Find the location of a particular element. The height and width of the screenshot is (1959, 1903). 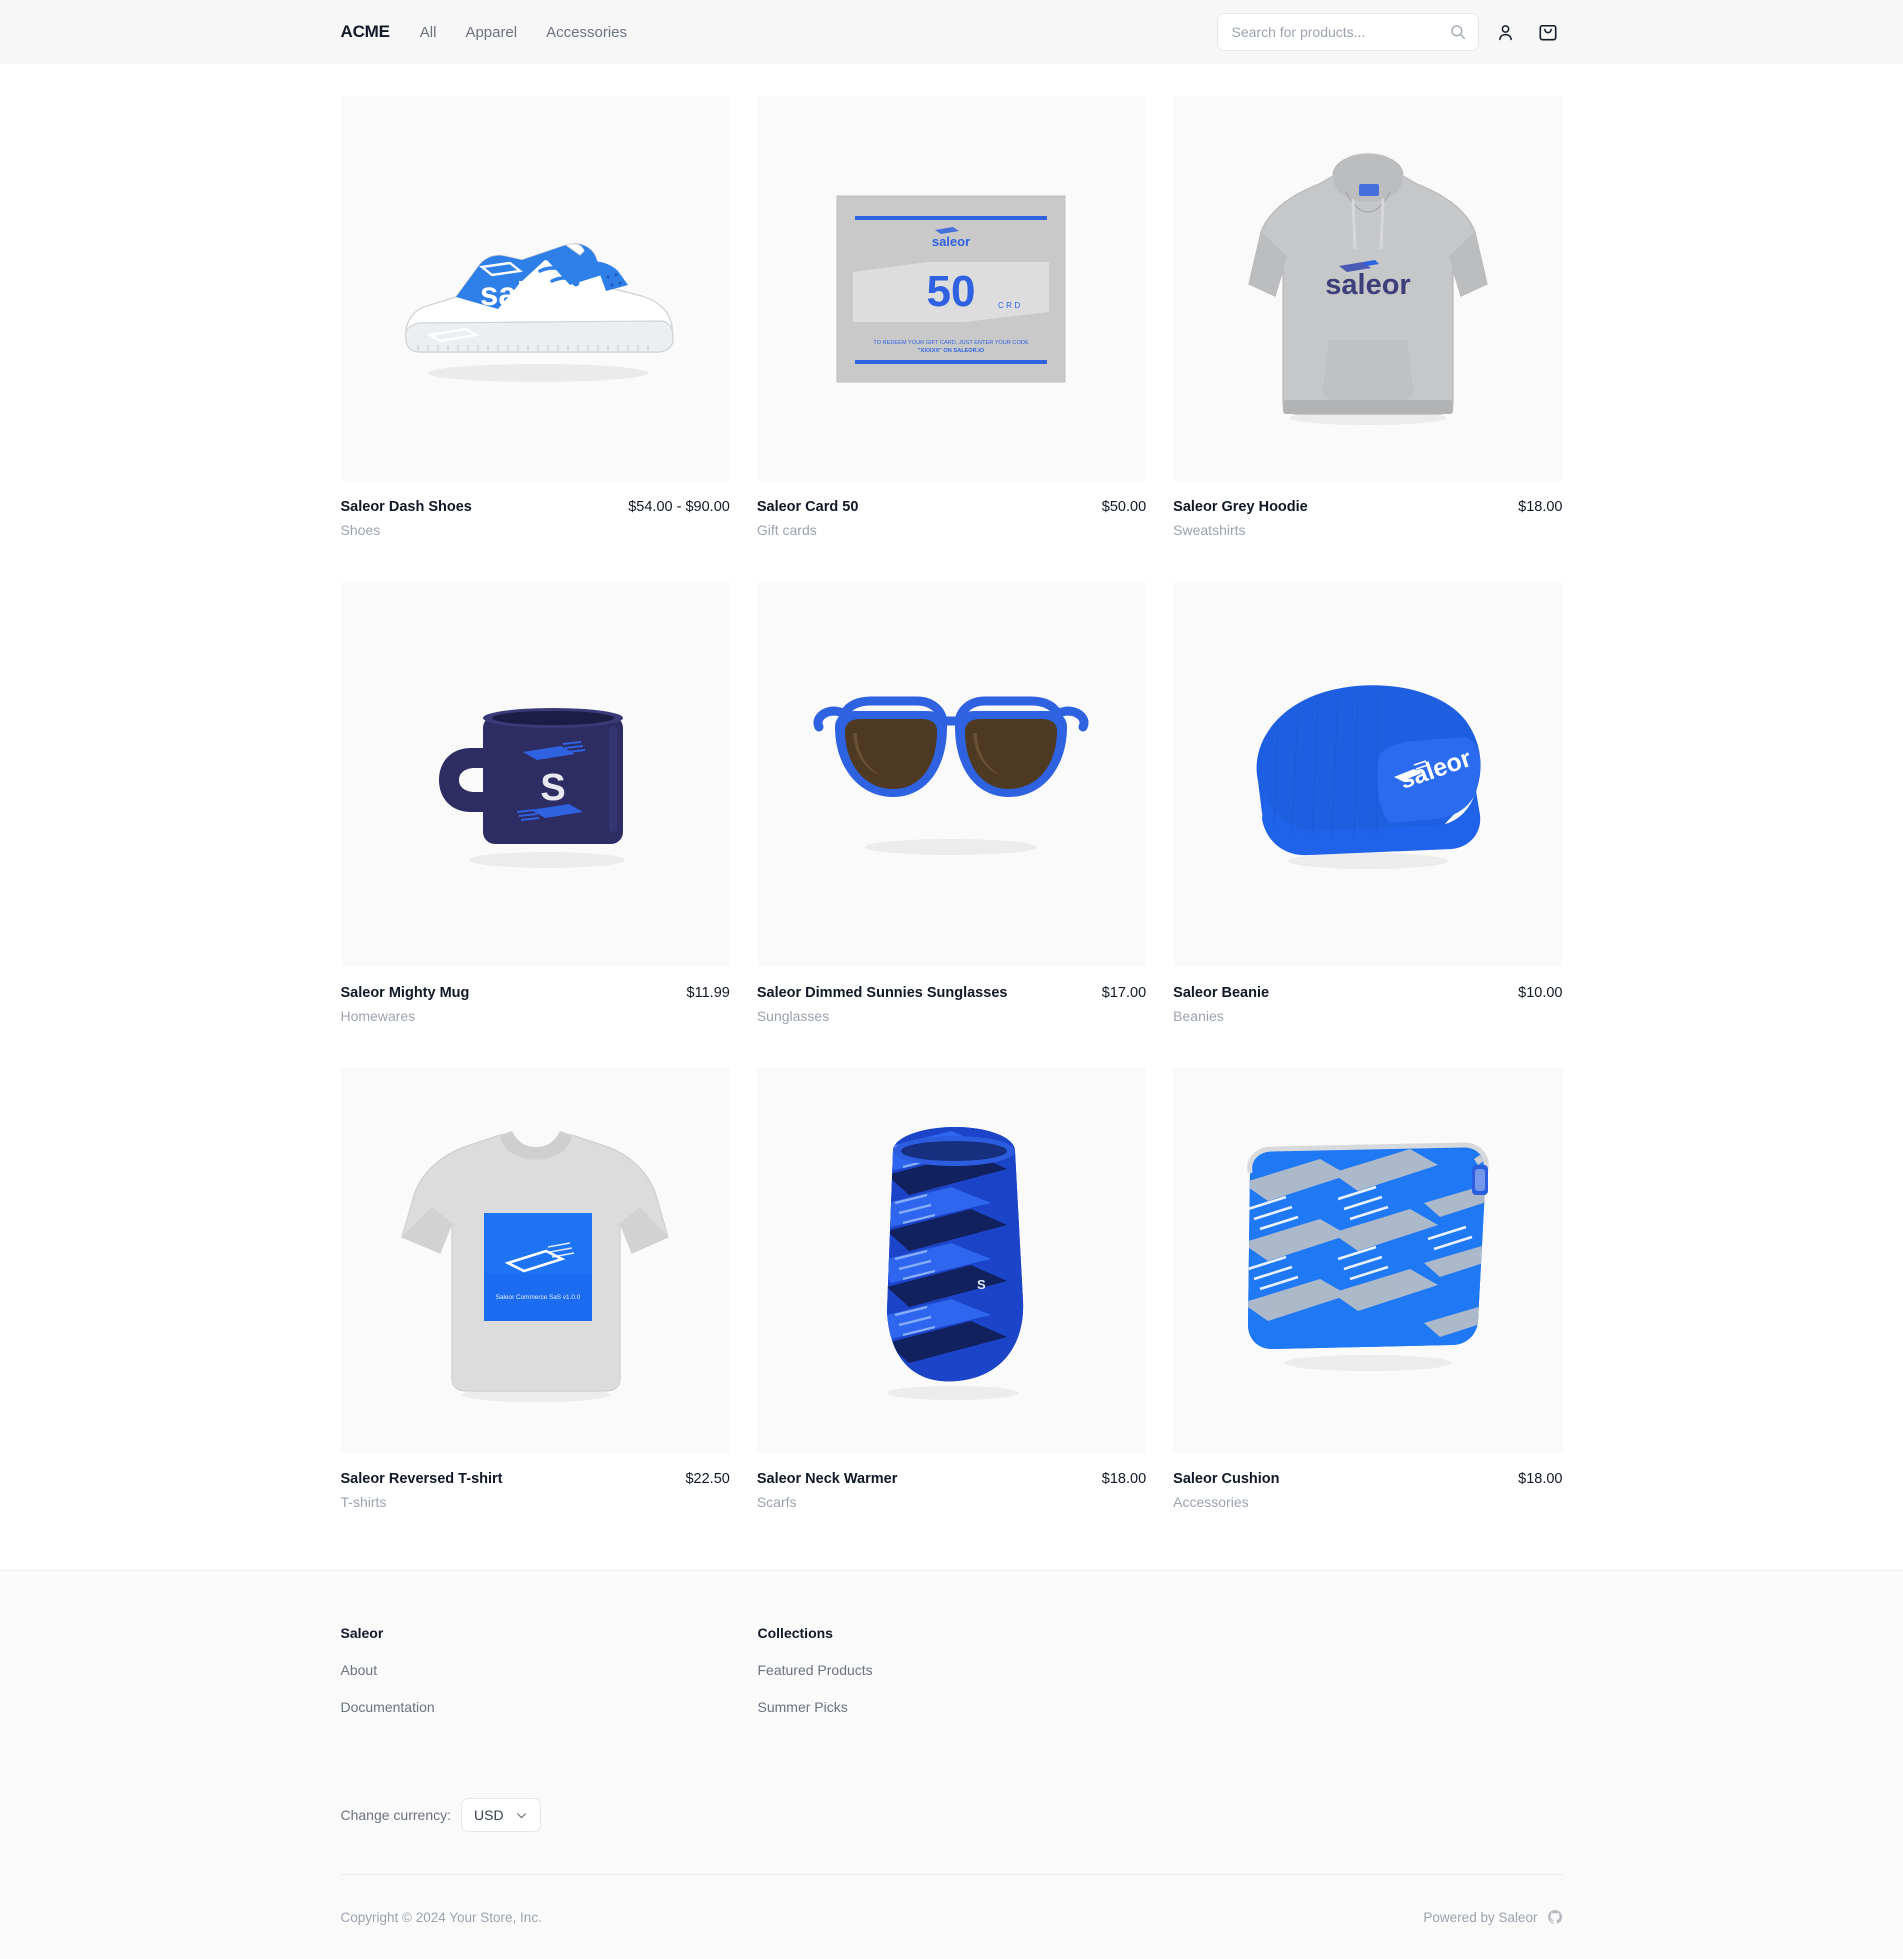

product-image-sneaker: saleor is located at coordinates (535, 288).